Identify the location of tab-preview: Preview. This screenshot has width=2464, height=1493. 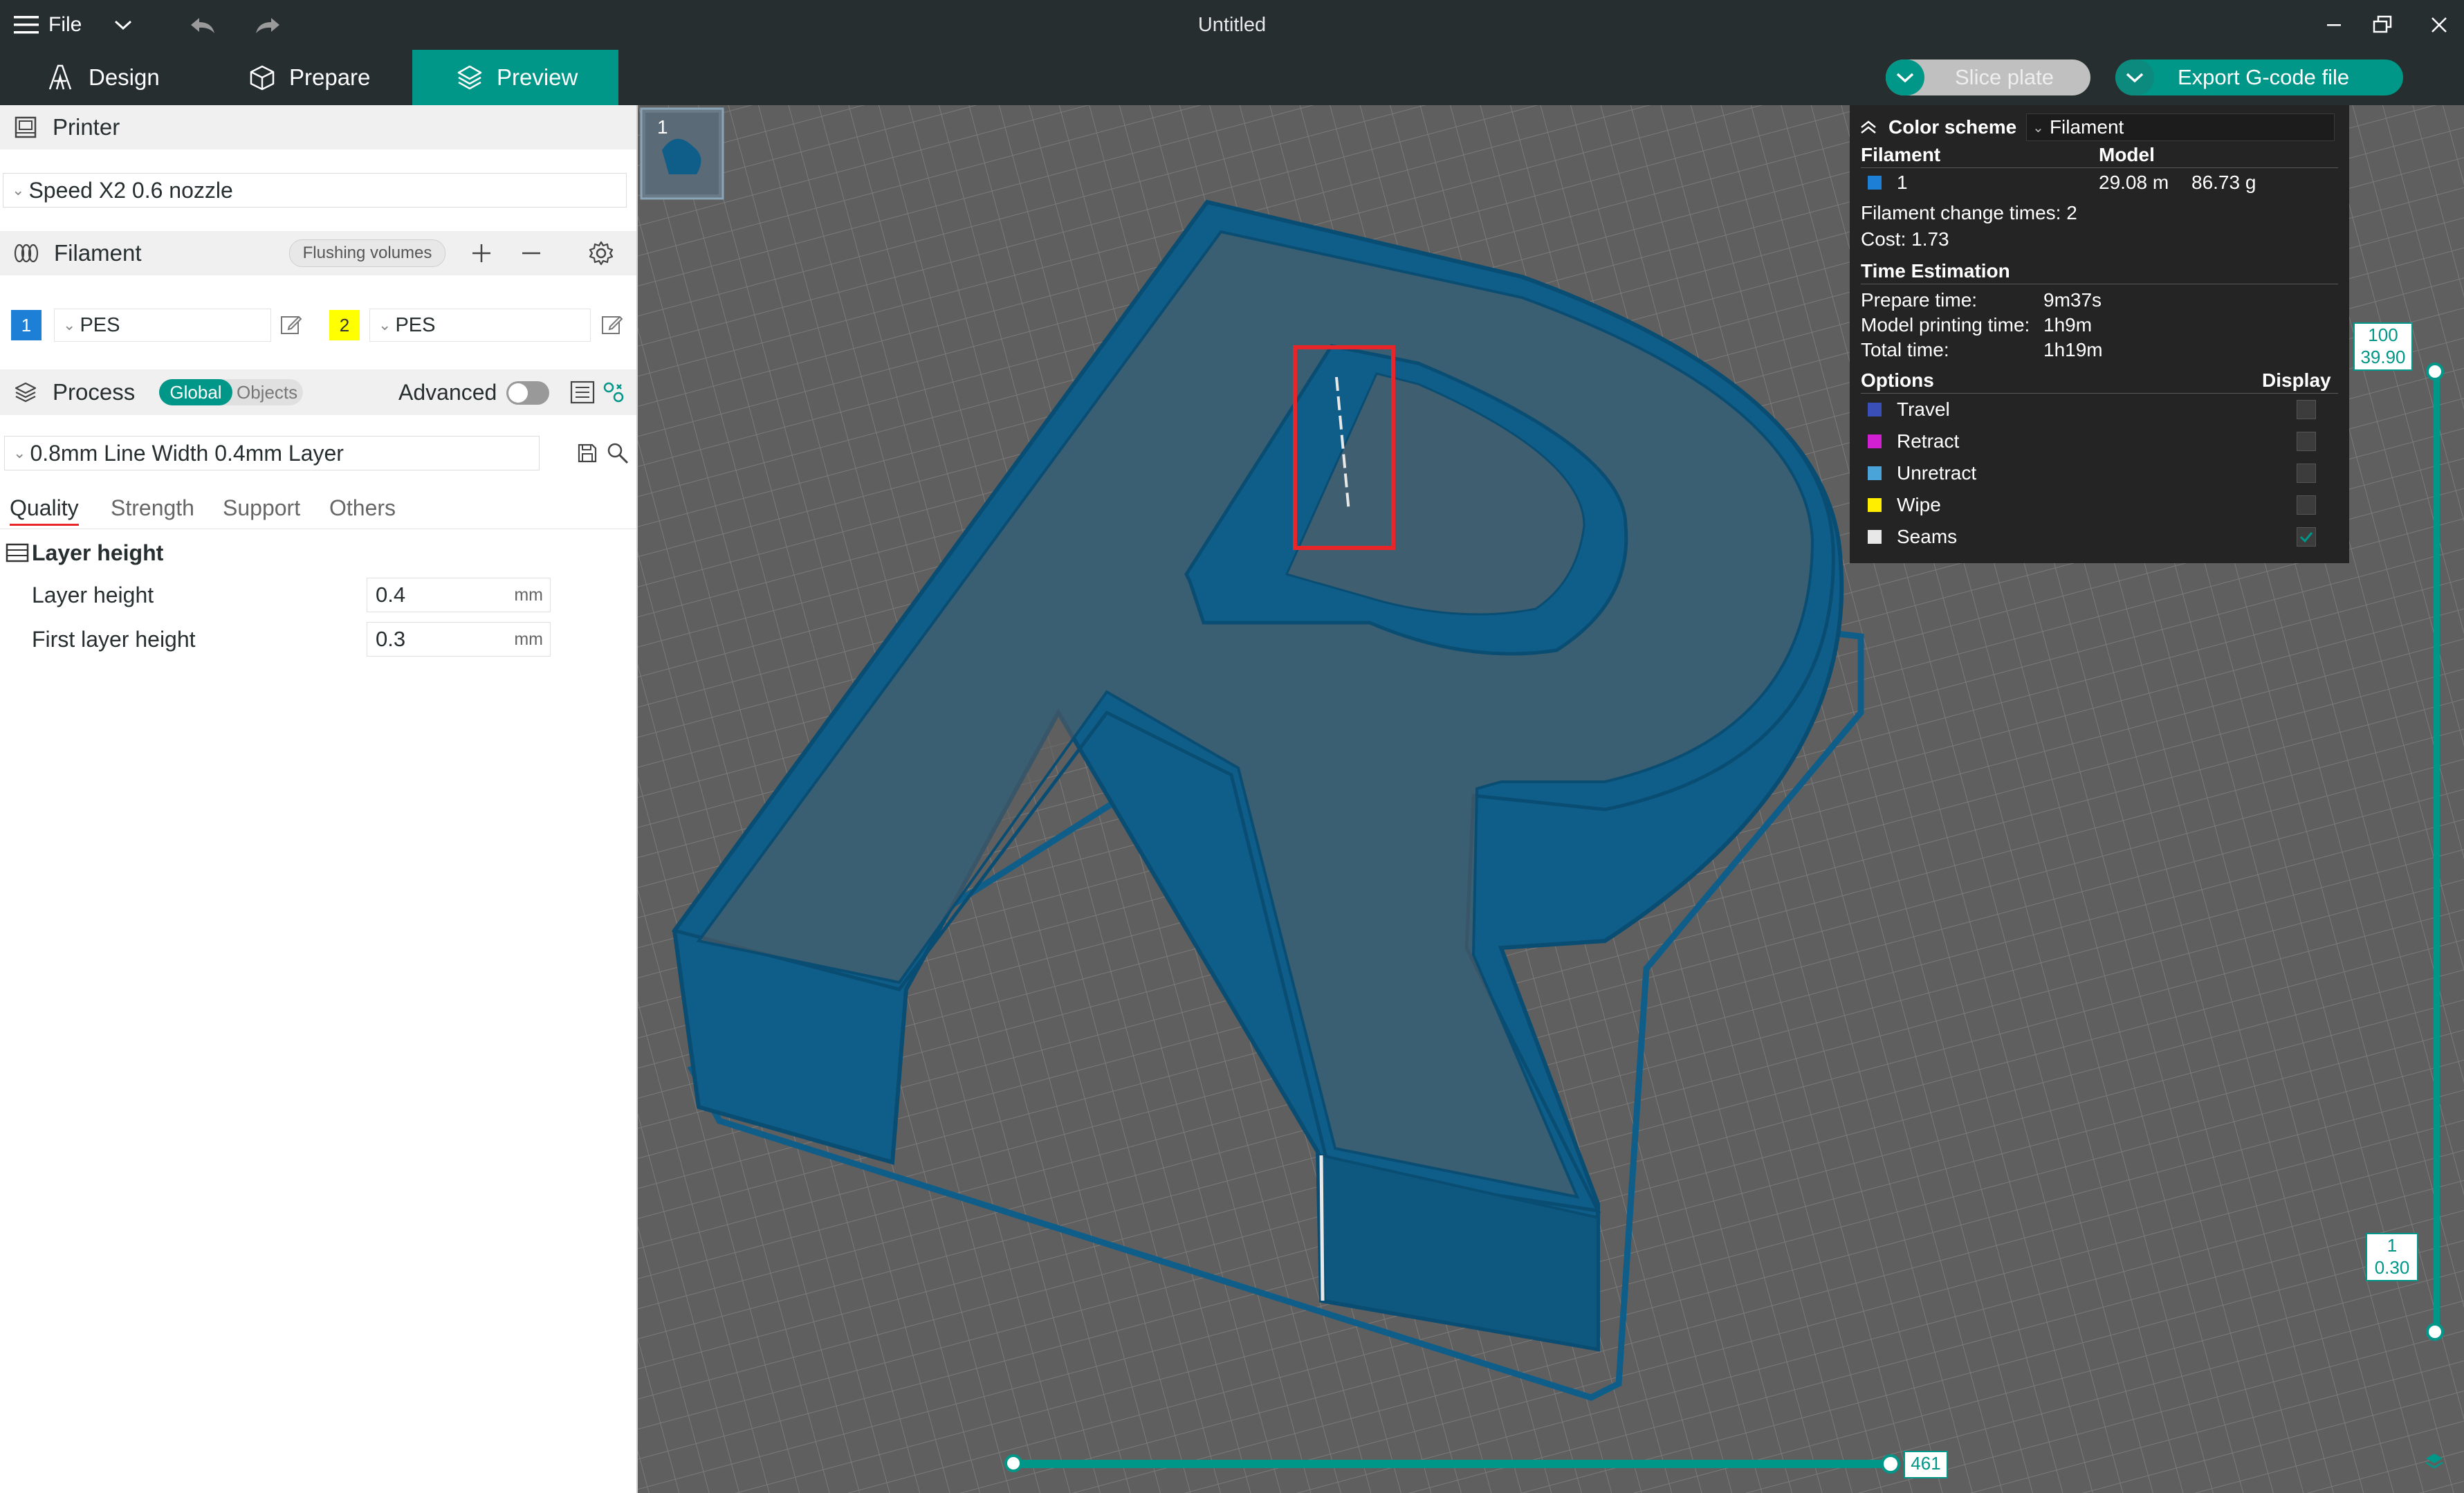
(515, 77).